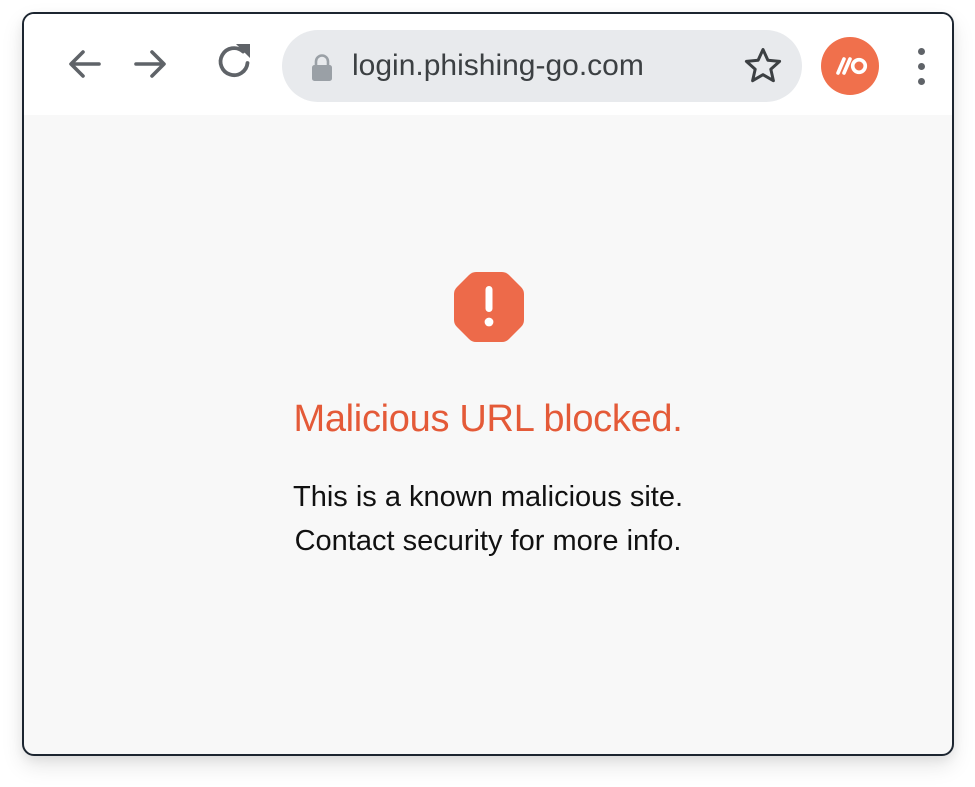 The height and width of the screenshot is (787, 975). What do you see at coordinates (763, 66) in the screenshot?
I see `star-icon` at bounding box center [763, 66].